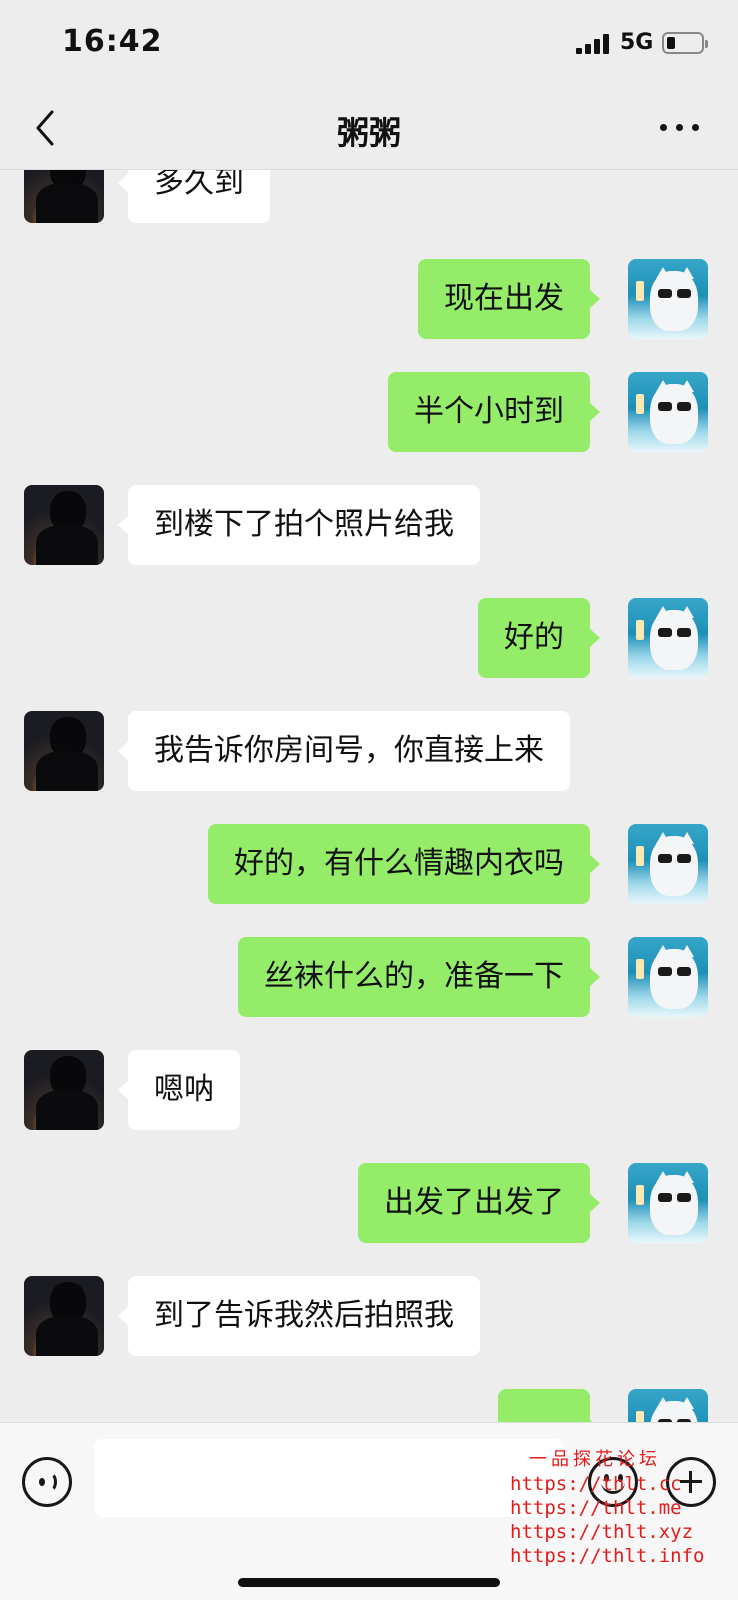 This screenshot has height=1600, width=738. I want to click on message-bubble: 半个小时到, so click(494, 412).